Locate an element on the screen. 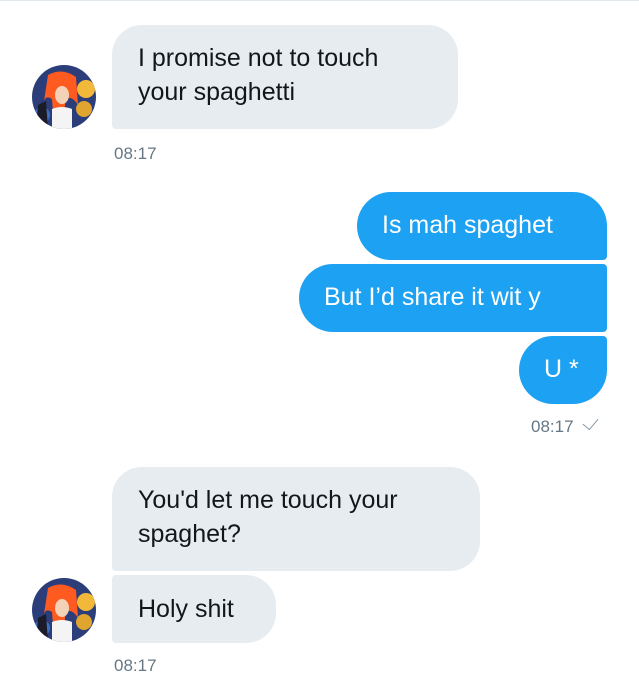 The height and width of the screenshot is (693, 639). message-text-line: your spaghetti is located at coordinates (217, 92).